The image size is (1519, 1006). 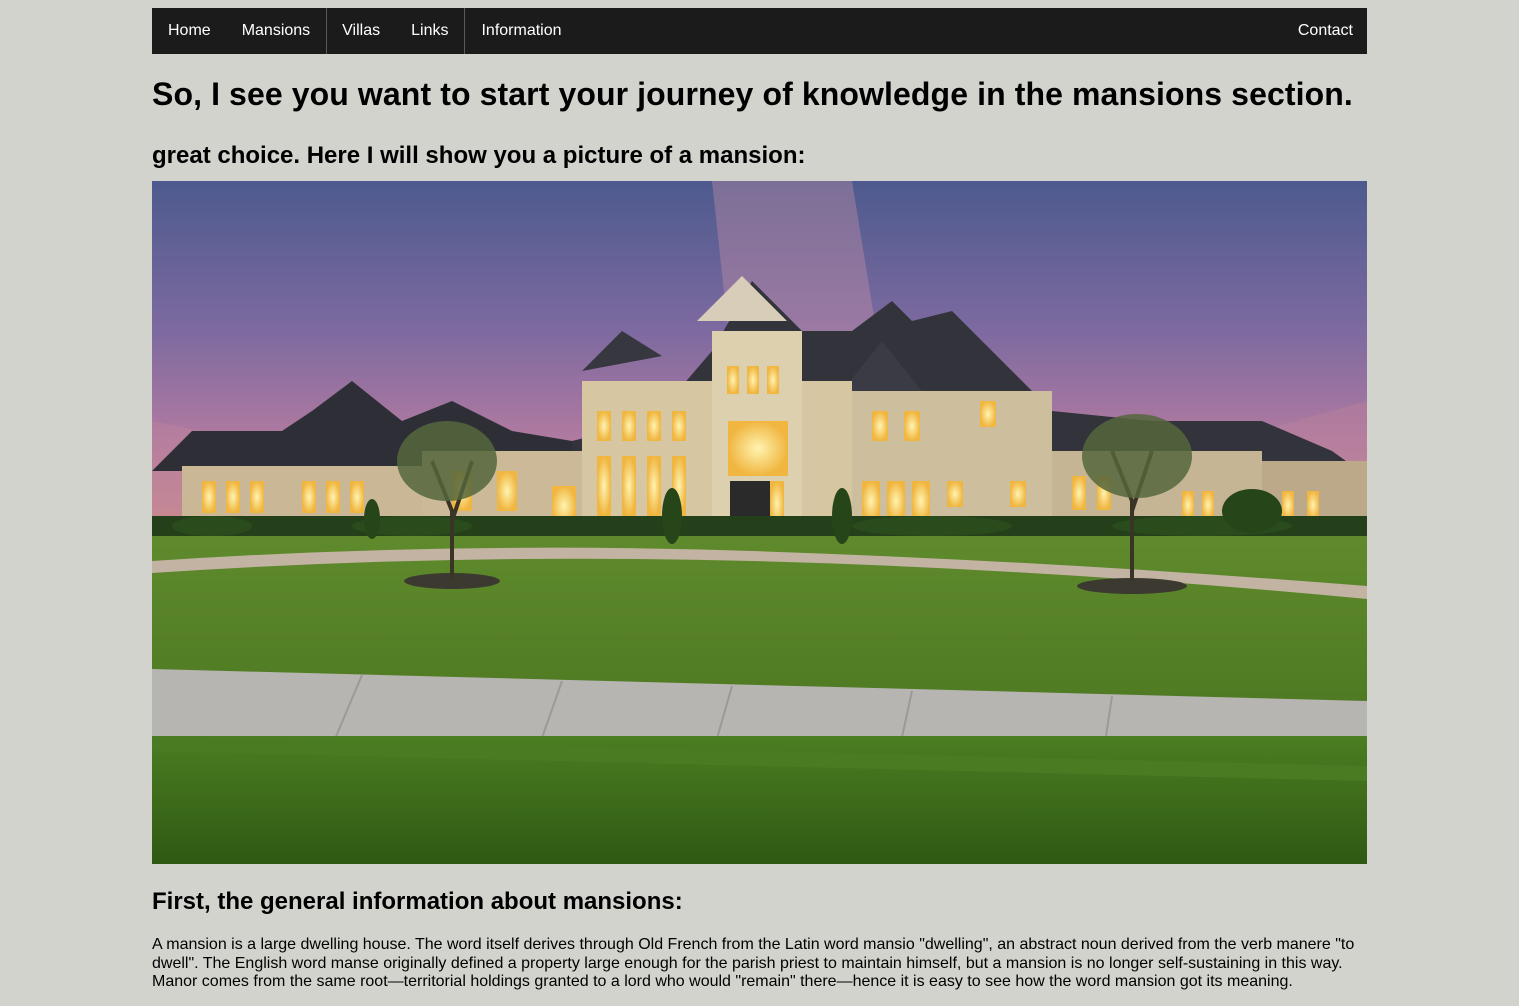 What do you see at coordinates (430, 31) in the screenshot?
I see `nav-links: Links` at bounding box center [430, 31].